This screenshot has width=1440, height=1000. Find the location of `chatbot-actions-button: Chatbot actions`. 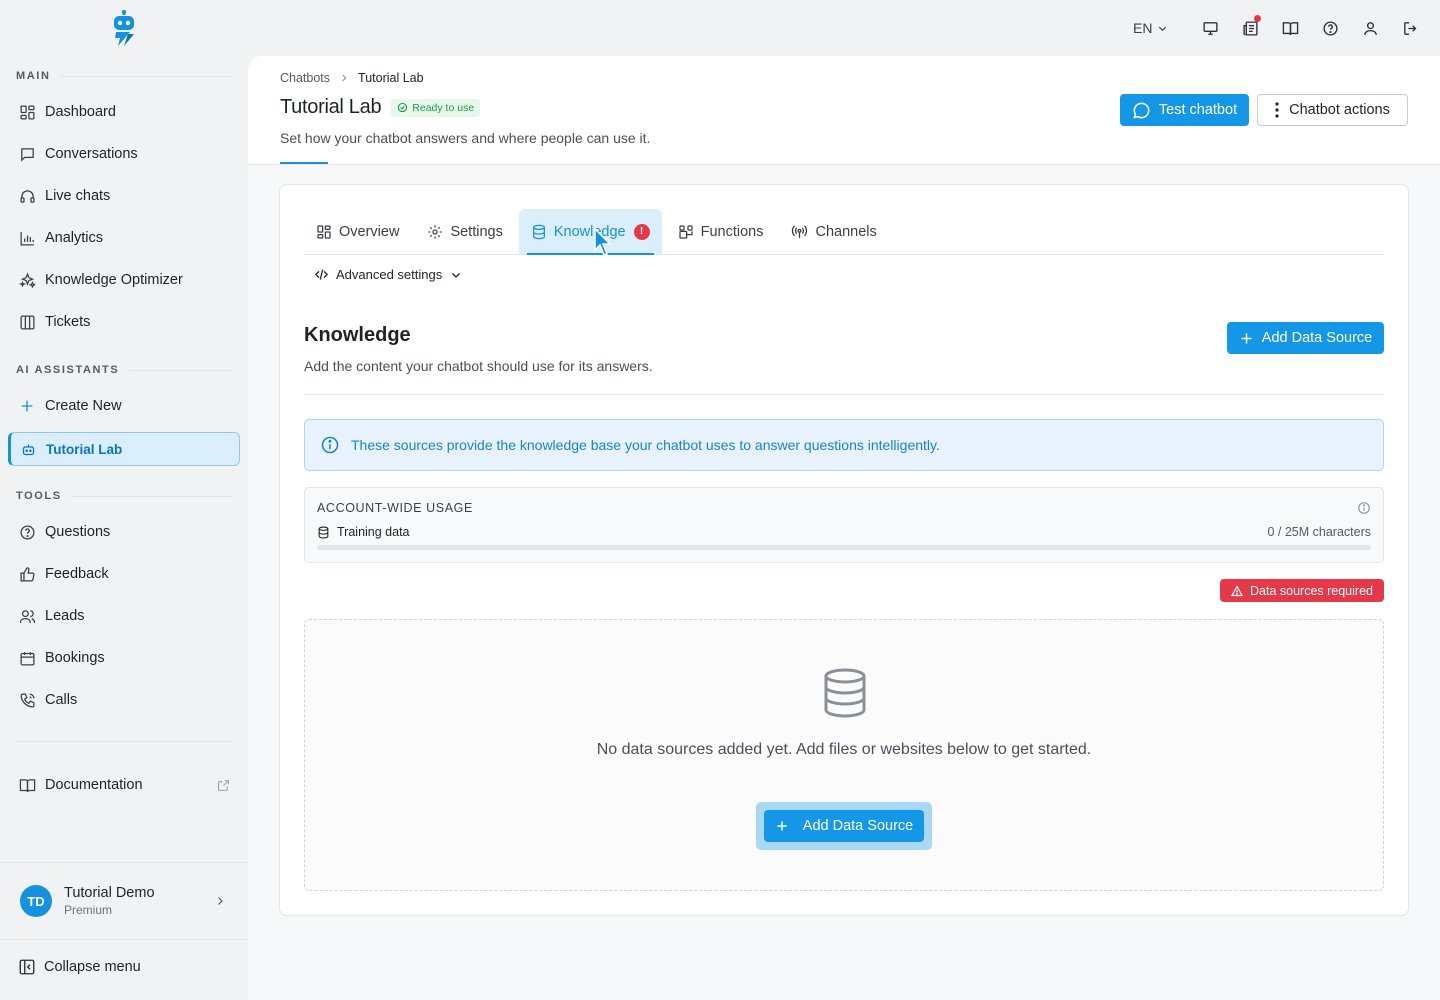

chatbot-actions-button: Chatbot actions is located at coordinates (1332, 110).